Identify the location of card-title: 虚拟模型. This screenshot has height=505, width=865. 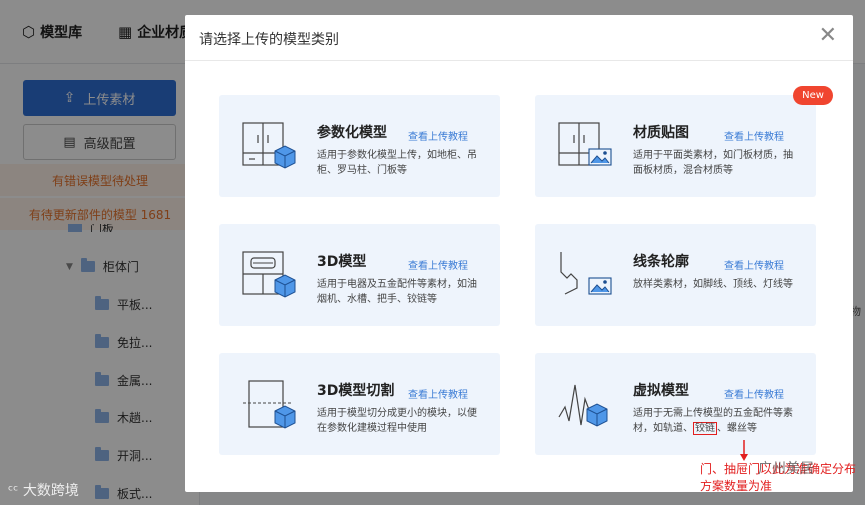
(661, 391).